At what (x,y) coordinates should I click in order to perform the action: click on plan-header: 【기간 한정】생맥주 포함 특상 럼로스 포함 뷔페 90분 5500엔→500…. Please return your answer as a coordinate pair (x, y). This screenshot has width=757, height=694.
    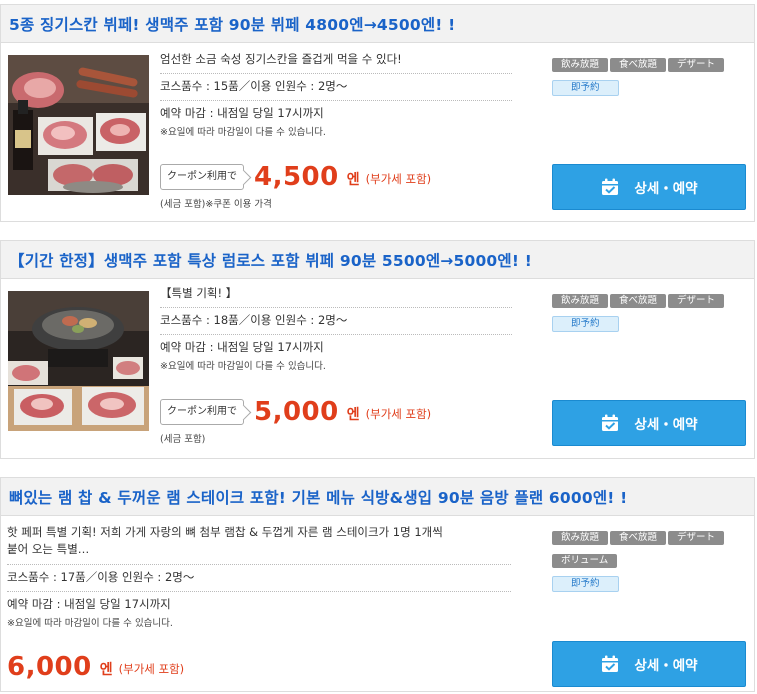
    Looking at the image, I should click on (377, 260).